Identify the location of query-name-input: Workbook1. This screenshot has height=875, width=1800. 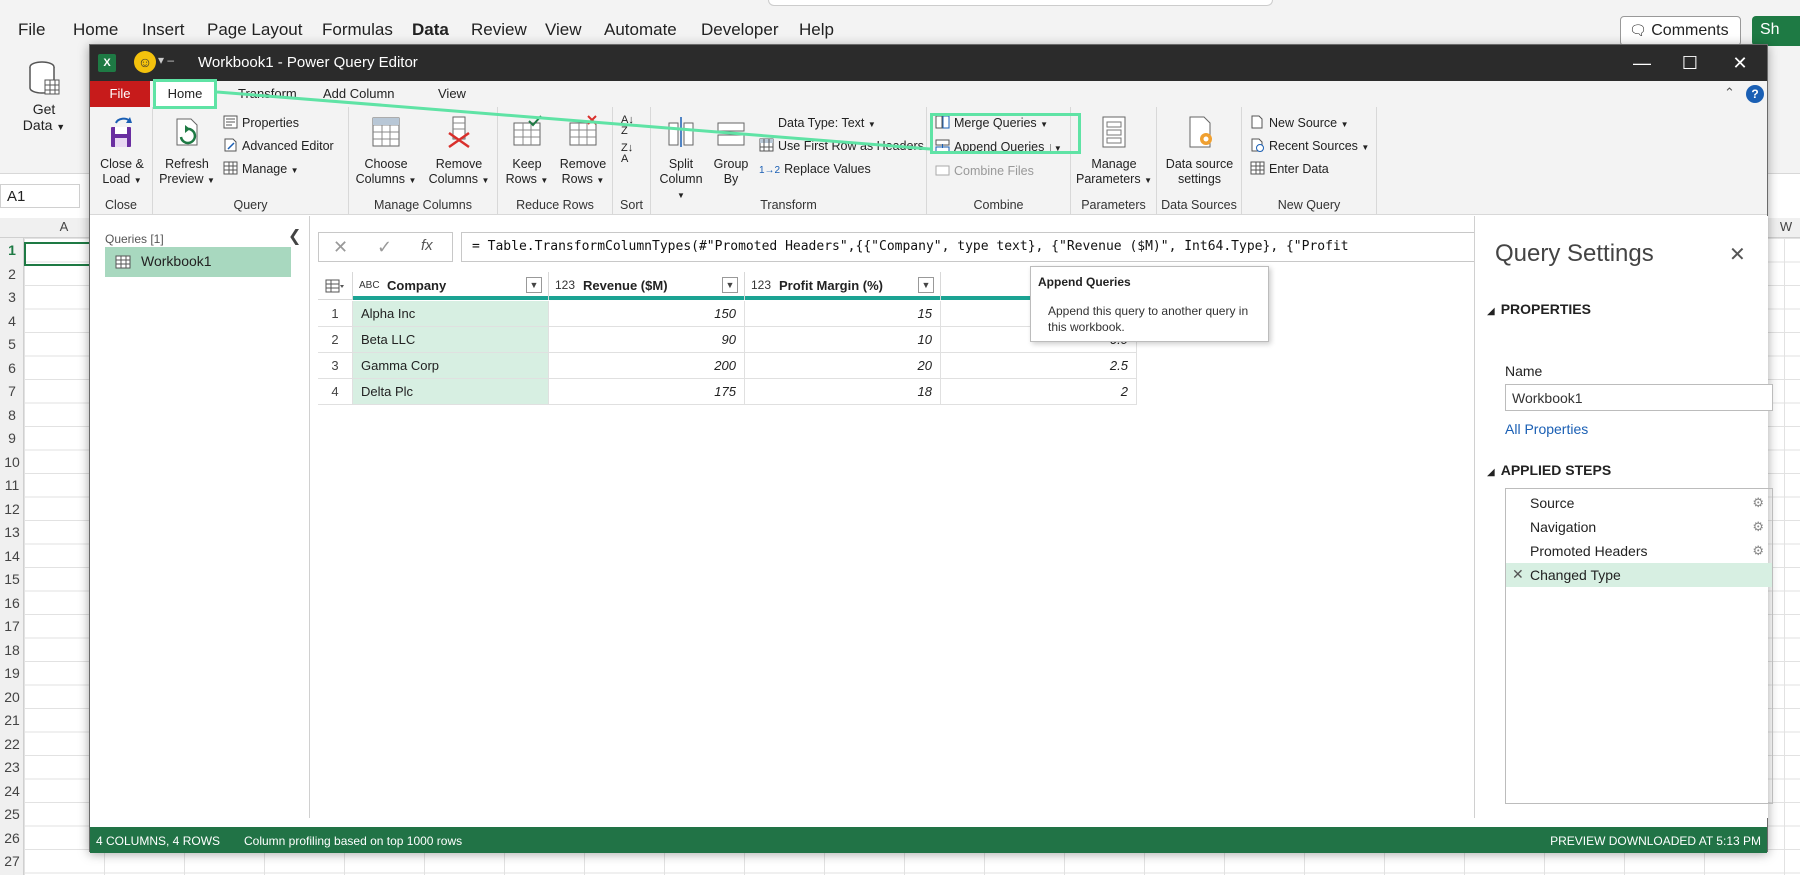
(1639, 397).